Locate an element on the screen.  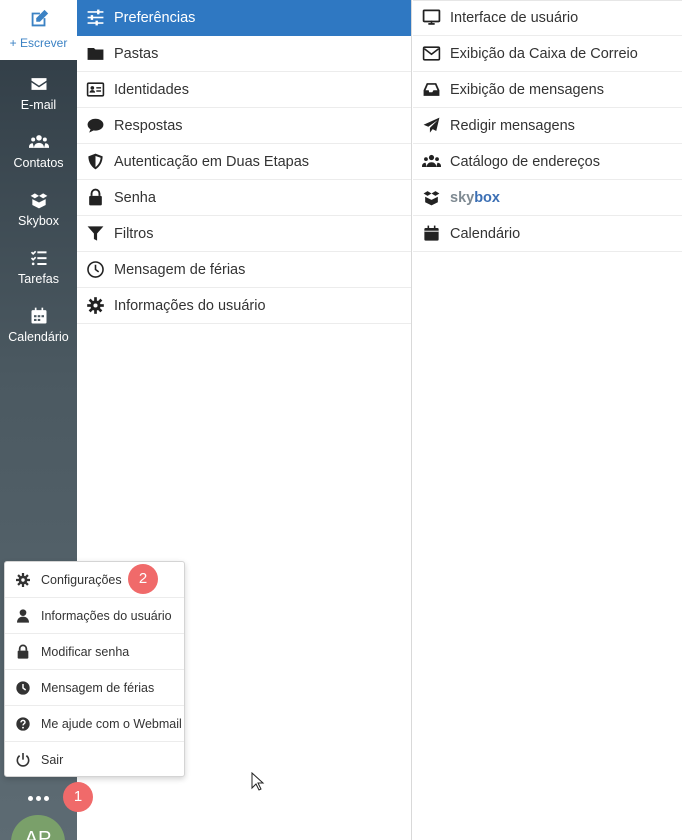
rail-item-label: Skybox is located at coordinates (38, 221).